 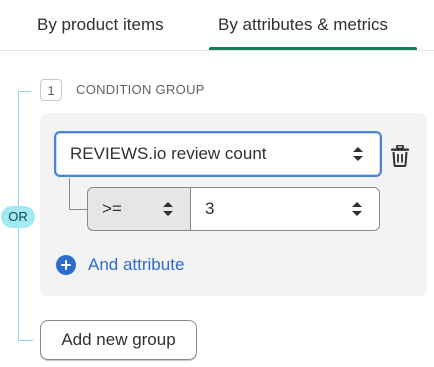 I want to click on operator-select: >=, so click(x=139, y=209).